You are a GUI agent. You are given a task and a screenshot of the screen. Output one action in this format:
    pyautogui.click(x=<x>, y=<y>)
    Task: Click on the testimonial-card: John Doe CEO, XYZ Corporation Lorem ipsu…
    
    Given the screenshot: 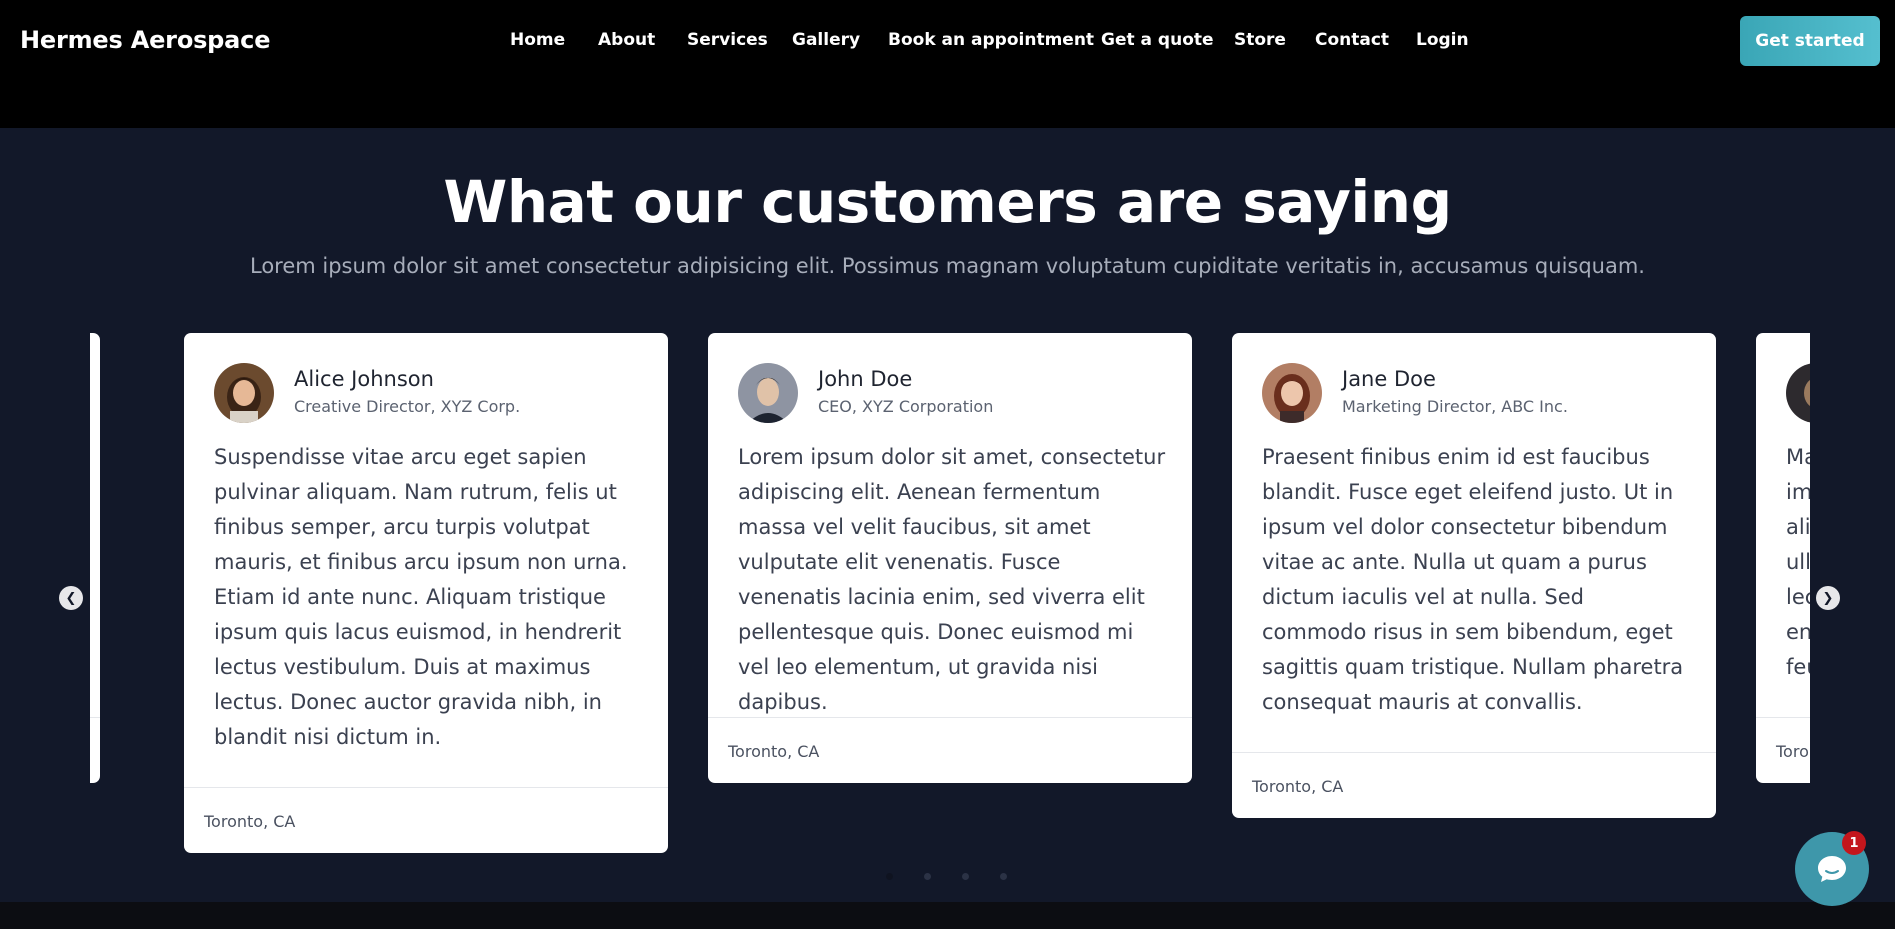 What is the action you would take?
    pyautogui.click(x=950, y=558)
    